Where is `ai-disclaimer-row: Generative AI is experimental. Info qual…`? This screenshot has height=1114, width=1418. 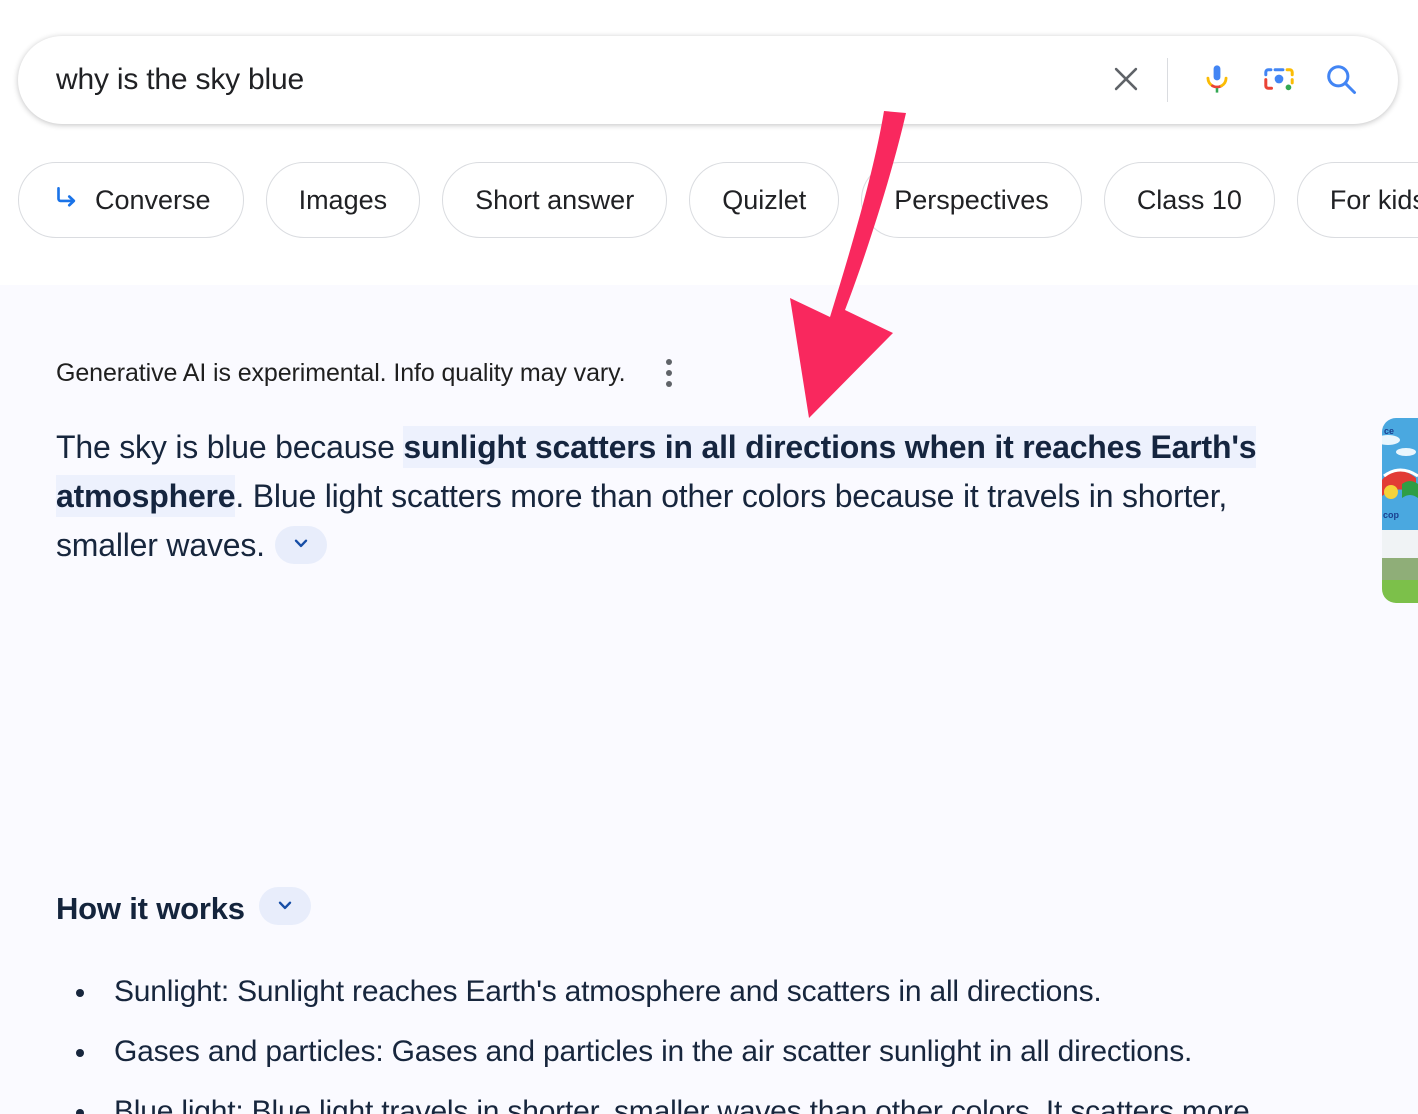
ai-disclaimer-row: Generative AI is experimental. Info qual… is located at coordinates (368, 373).